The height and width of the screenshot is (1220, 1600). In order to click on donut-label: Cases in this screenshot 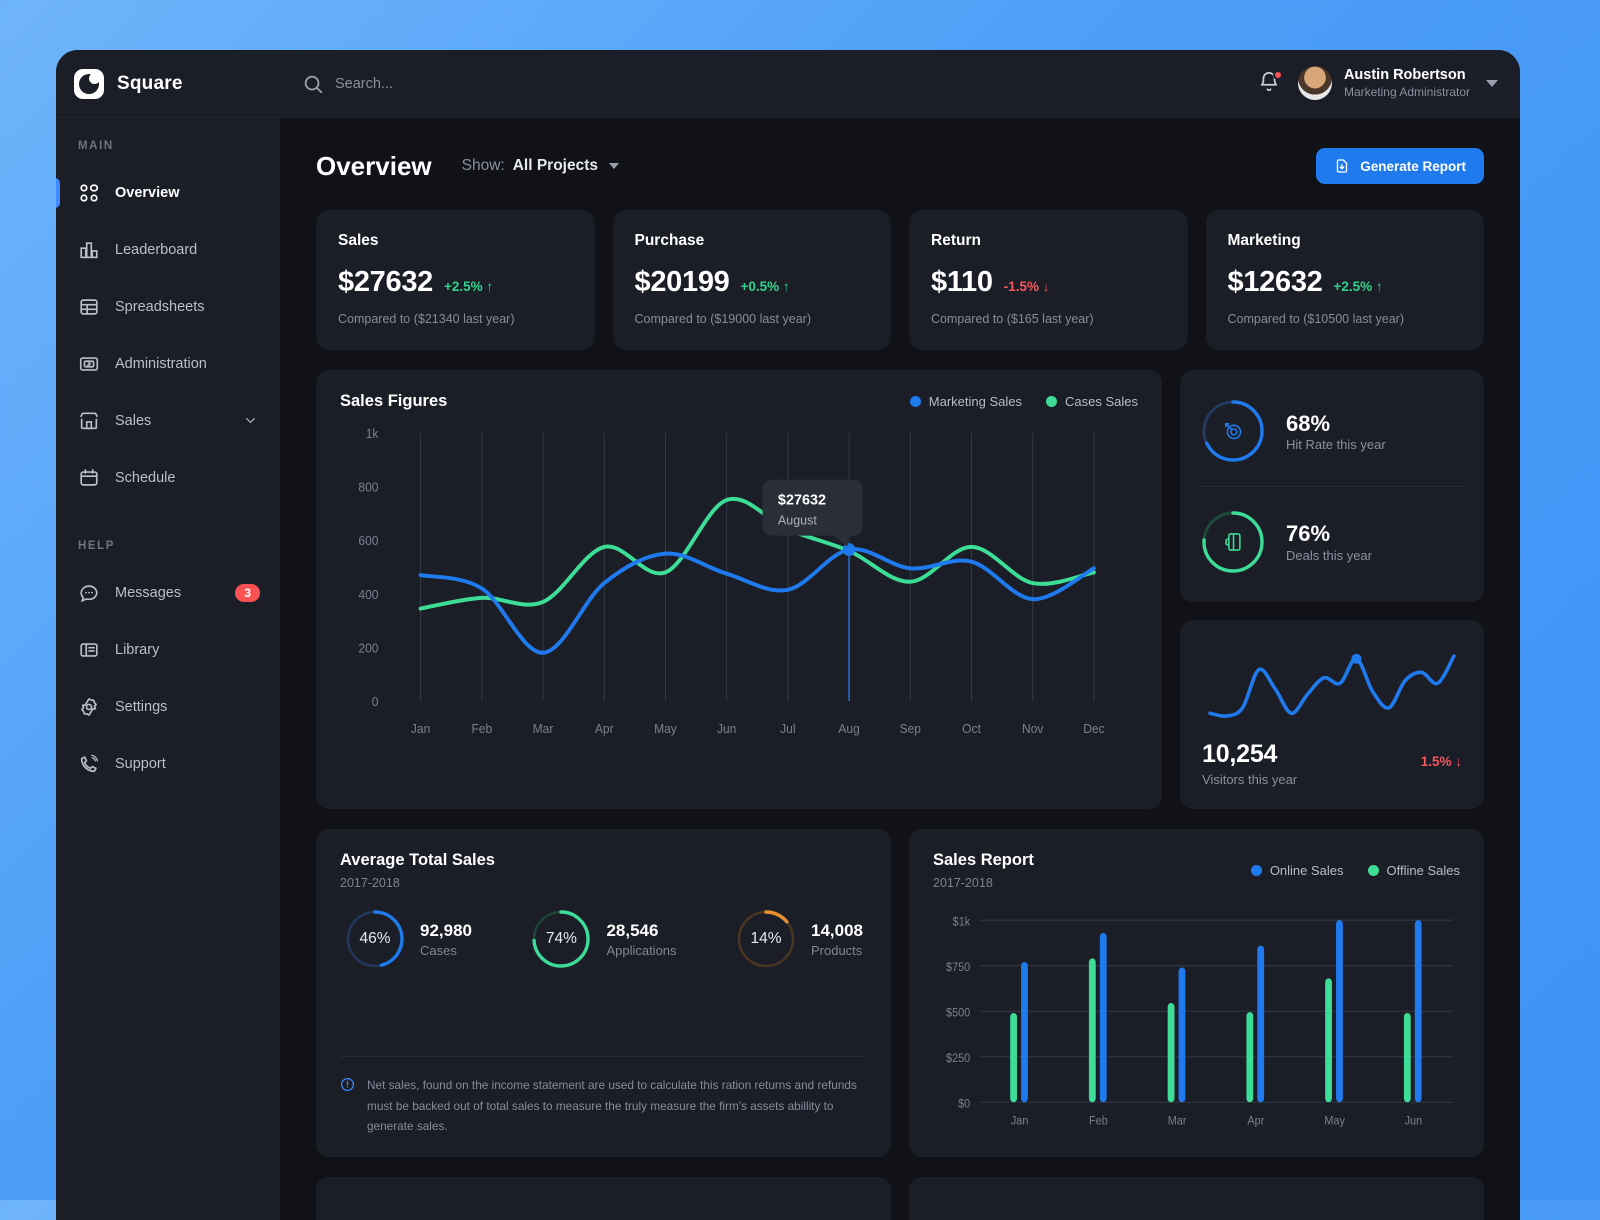, I will do `click(438, 950)`.